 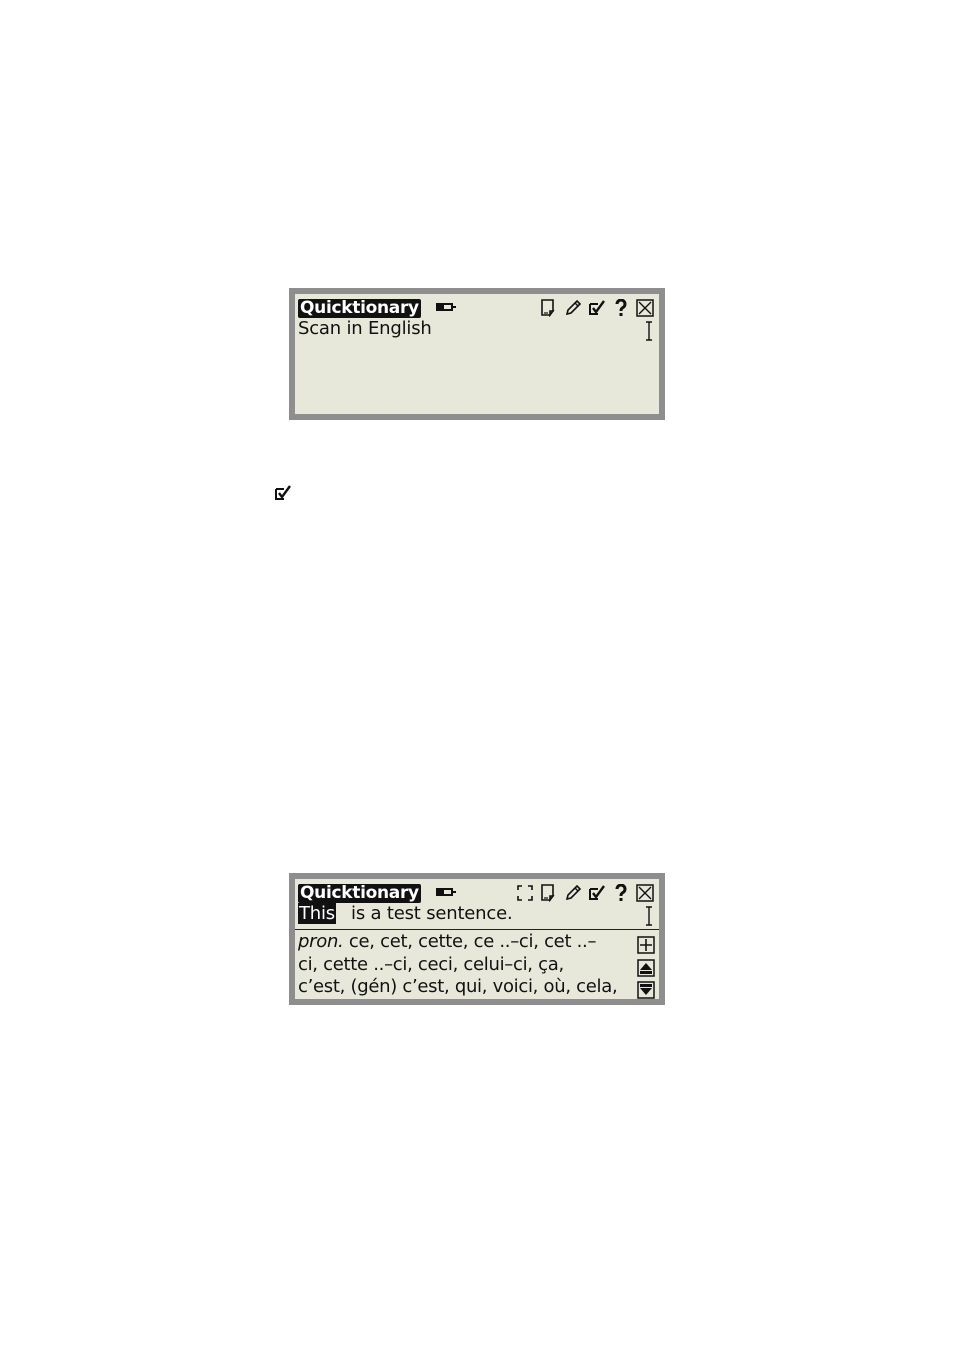 I want to click on definition-line: pron. ce, cet, cette, ce ..–ci, cet ..–, so click(x=447, y=941).